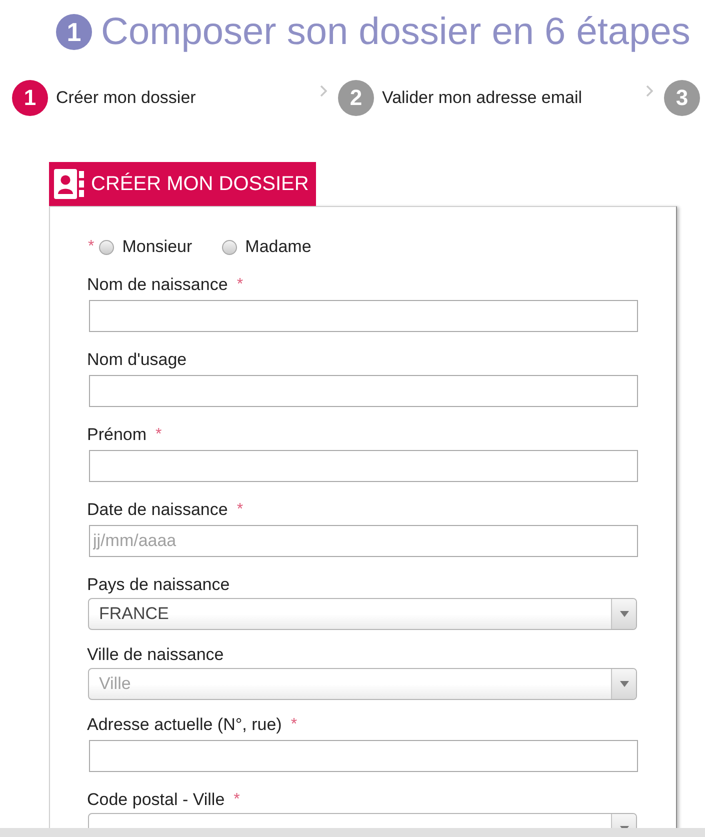  Describe the element at coordinates (157, 285) in the screenshot. I see `field-label: Nom de naissance` at that location.